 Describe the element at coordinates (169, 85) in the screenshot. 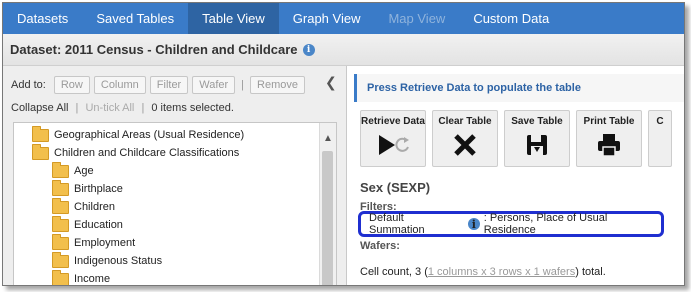

I see `add-filter-button: Filter` at that location.